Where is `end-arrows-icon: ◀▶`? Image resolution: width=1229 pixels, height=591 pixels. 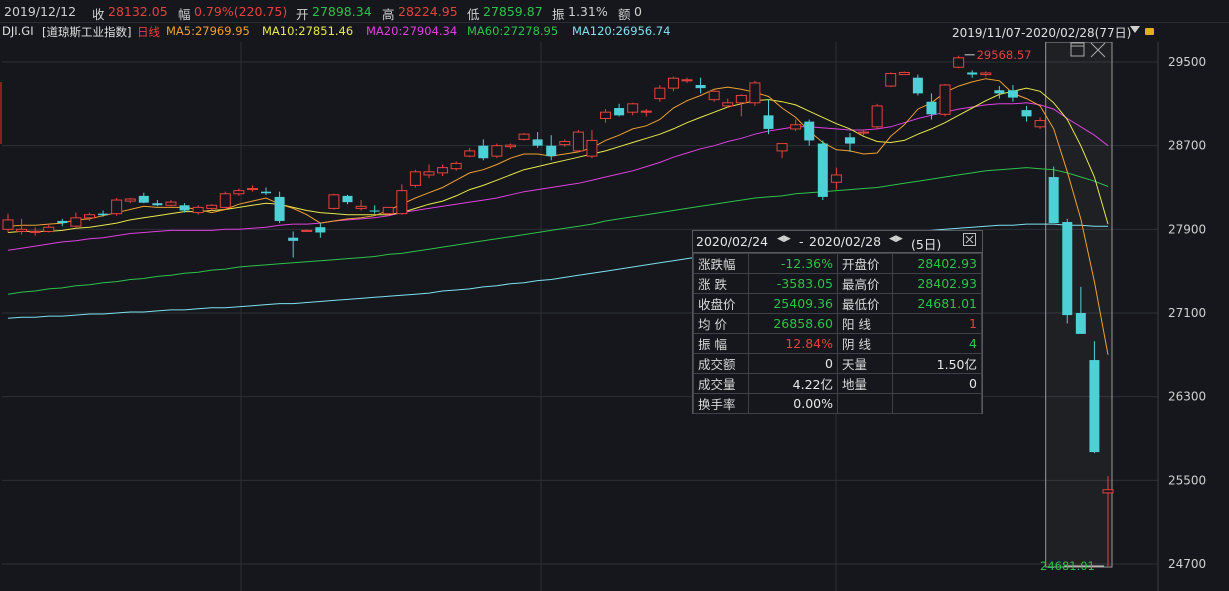
end-arrows-icon: ◀▶ is located at coordinates (896, 239).